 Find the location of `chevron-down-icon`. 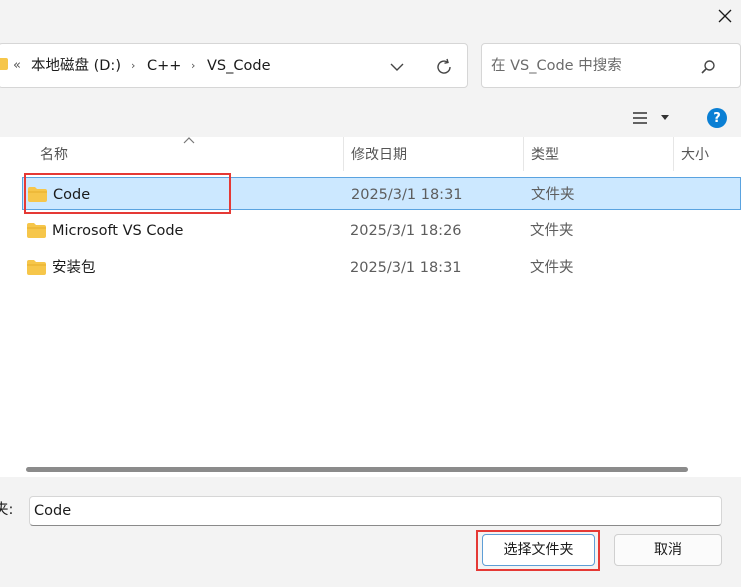

chevron-down-icon is located at coordinates (397, 67).